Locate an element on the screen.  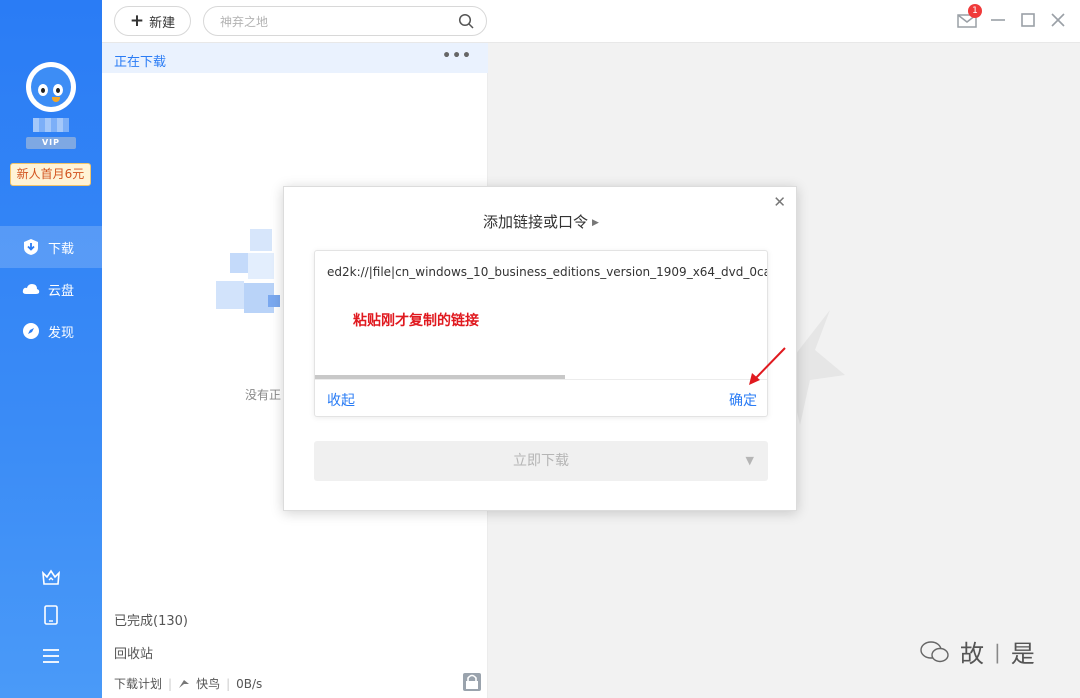
crown-icon is located at coordinates (51, 577).